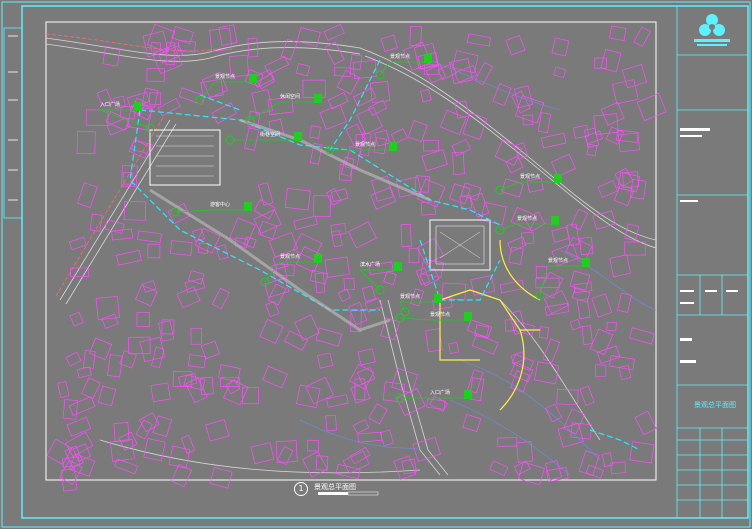 The image size is (752, 529). What do you see at coordinates (220, 205) in the screenshot?
I see `callout-label: 游客中心` at bounding box center [220, 205].